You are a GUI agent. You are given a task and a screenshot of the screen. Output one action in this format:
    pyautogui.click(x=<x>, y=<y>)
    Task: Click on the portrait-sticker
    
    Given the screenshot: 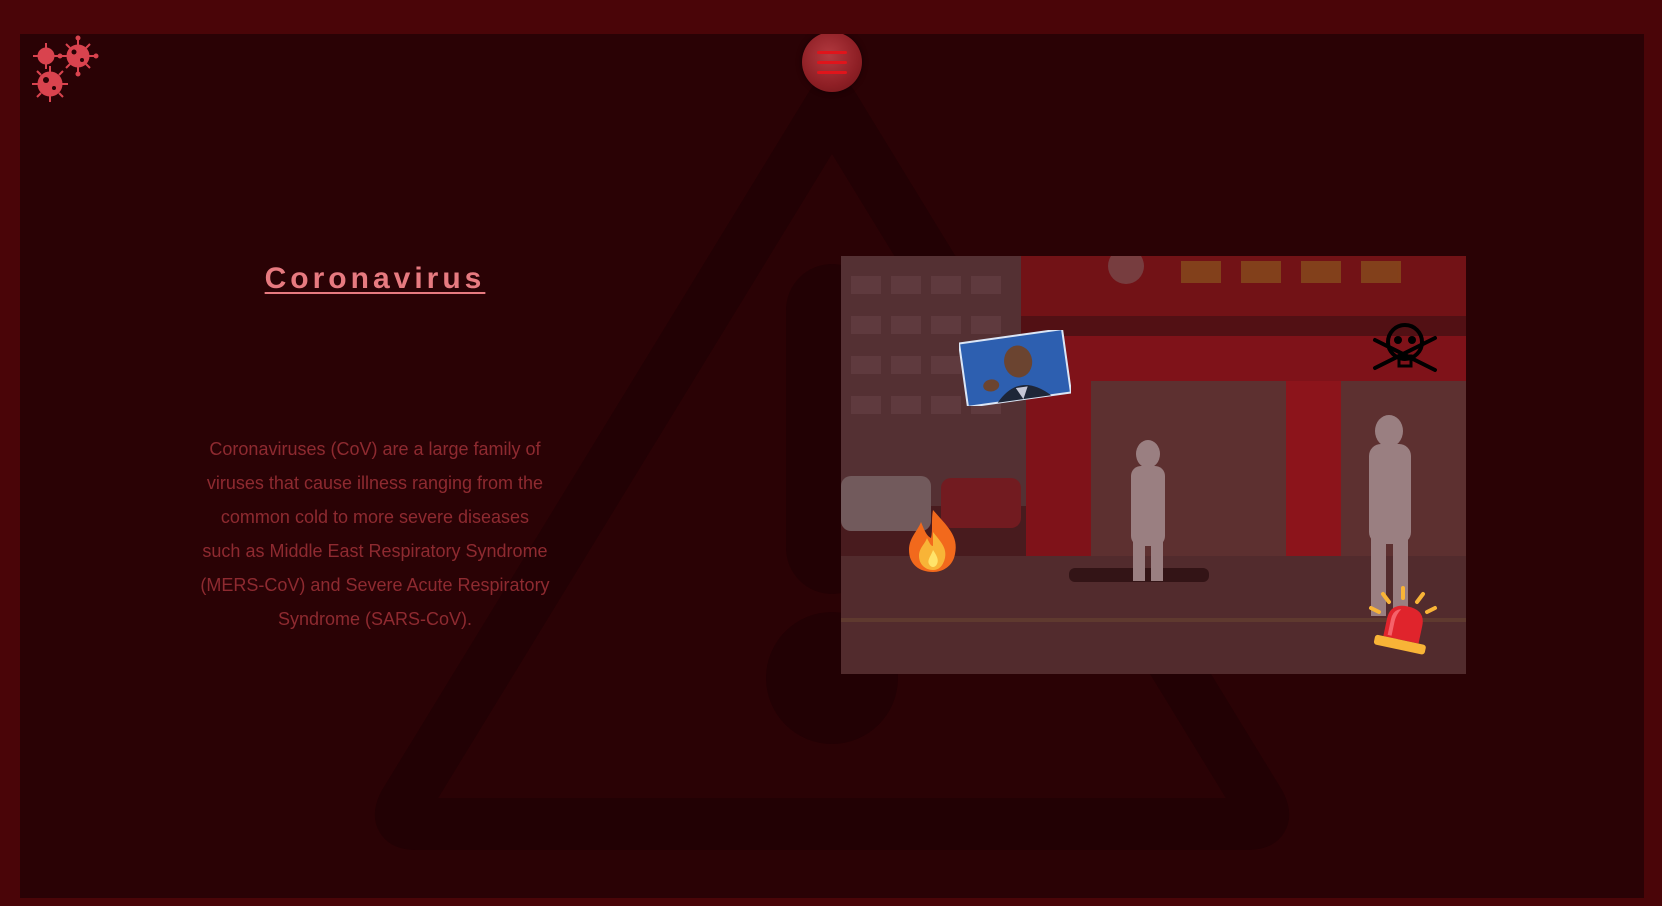 What is the action you would take?
    pyautogui.click(x=1015, y=368)
    